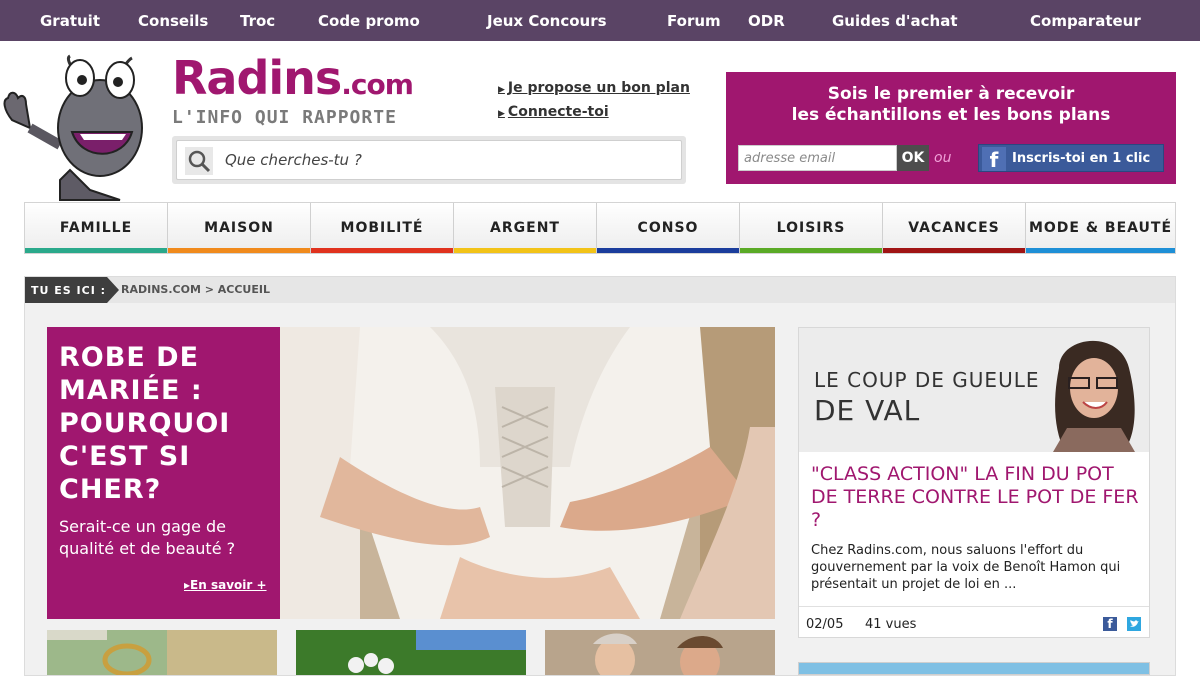 Image resolution: width=1200 pixels, height=676 pixels. I want to click on topnav-forum: Forum, so click(694, 21).